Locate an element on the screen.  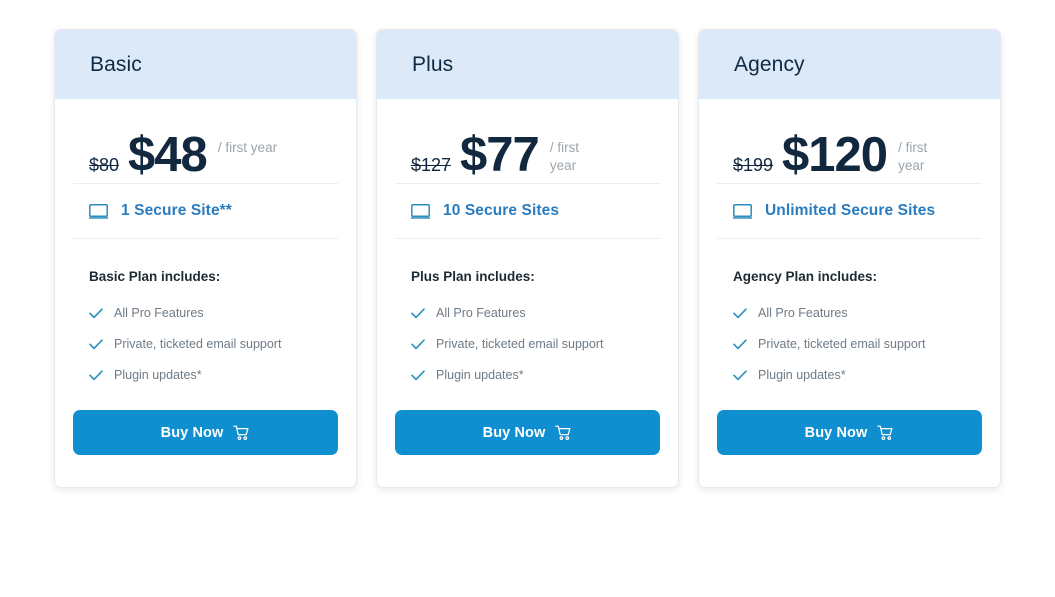
secure-sites-row: 1 Secure Site** is located at coordinates (205, 211).